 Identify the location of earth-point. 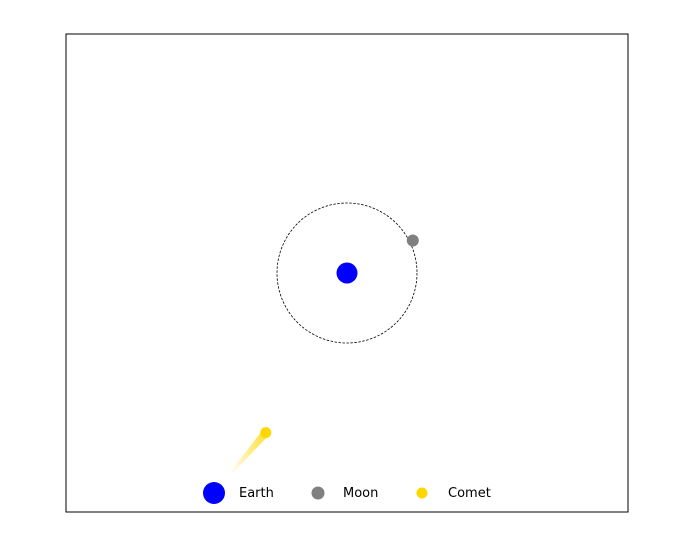
(347, 273).